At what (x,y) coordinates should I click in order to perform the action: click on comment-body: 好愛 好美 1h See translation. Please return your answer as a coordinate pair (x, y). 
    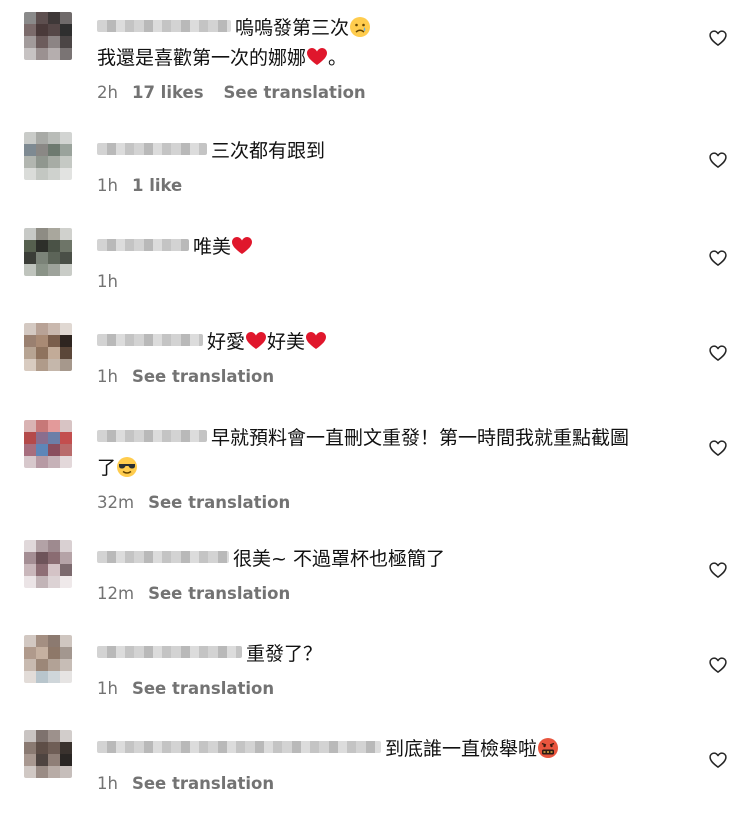
    Looking at the image, I should click on (391, 357).